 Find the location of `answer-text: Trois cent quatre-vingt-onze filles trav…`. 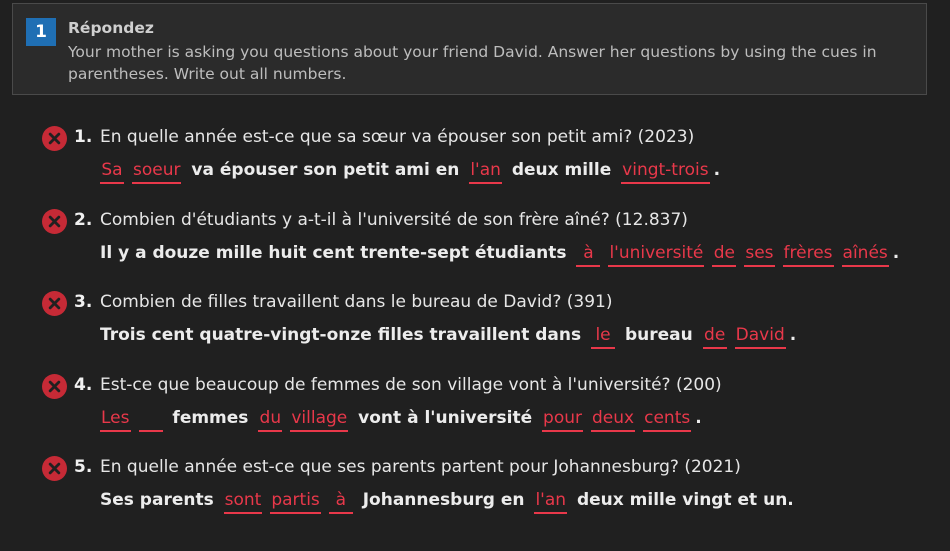

answer-text: Trois cent quatre-vingt-onze filles trav… is located at coordinates (344, 335).